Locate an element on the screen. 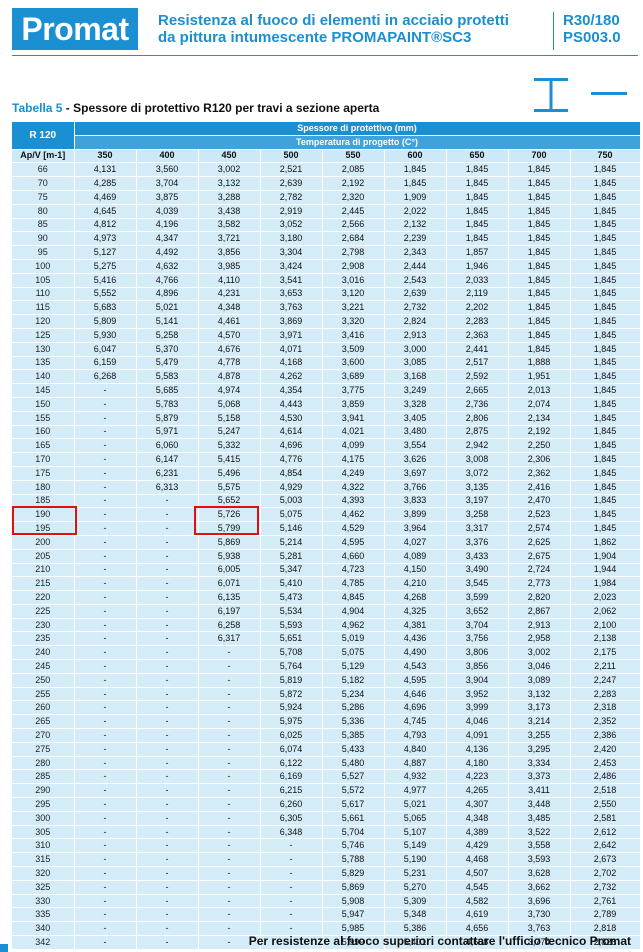  value-cell: 5,003 is located at coordinates (291, 501).